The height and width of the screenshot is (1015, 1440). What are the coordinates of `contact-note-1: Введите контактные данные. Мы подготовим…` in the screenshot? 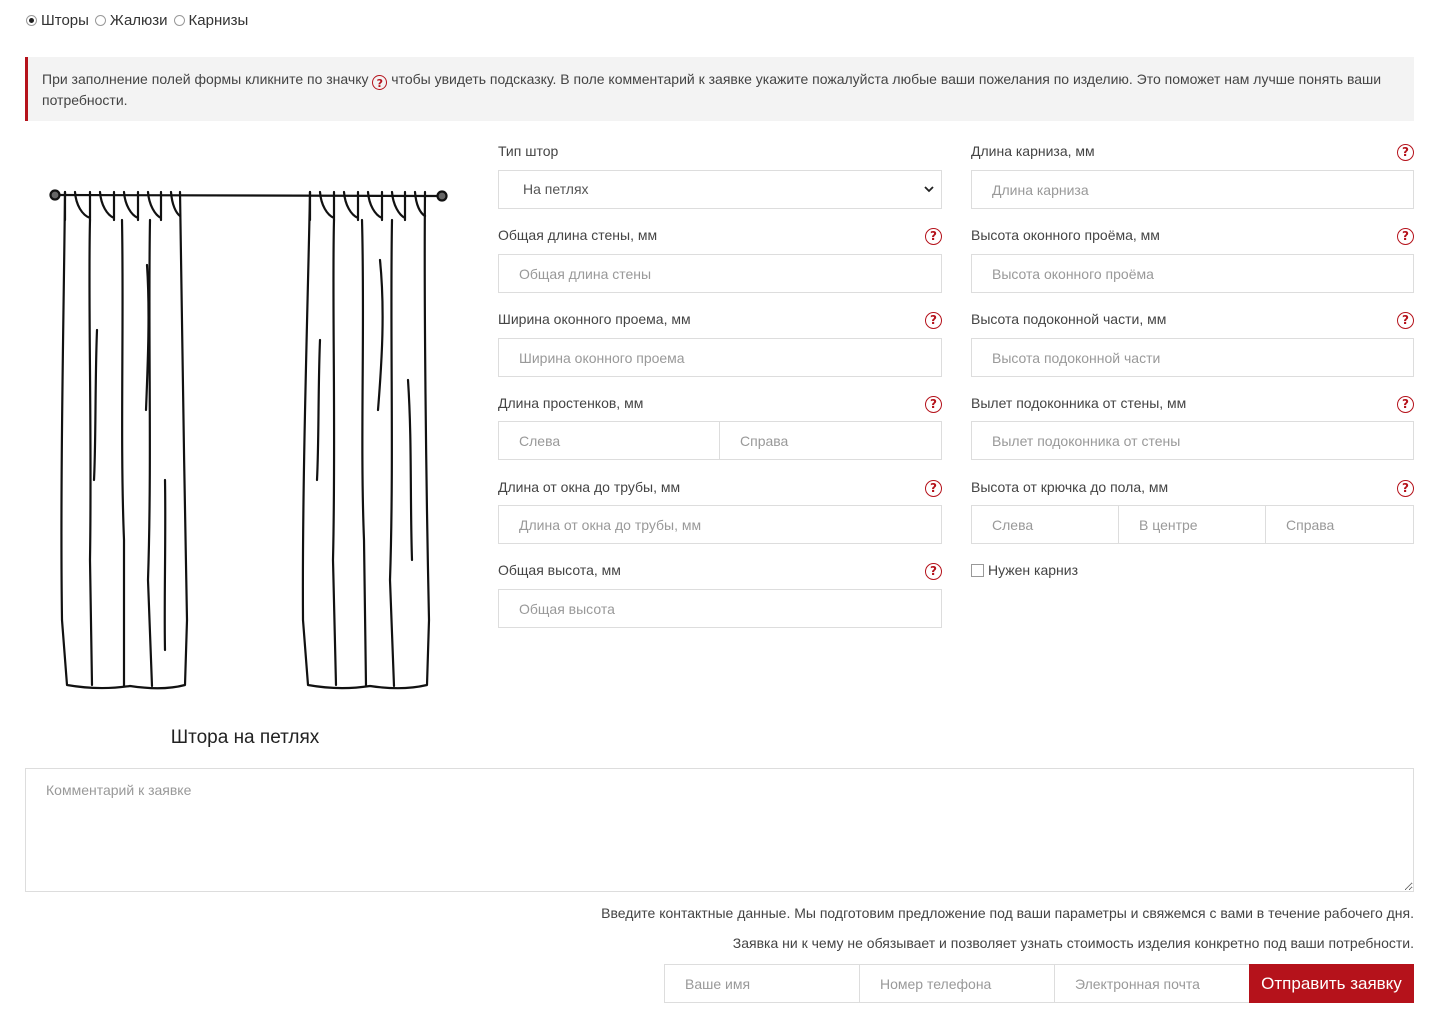 It's located at (1007, 913).